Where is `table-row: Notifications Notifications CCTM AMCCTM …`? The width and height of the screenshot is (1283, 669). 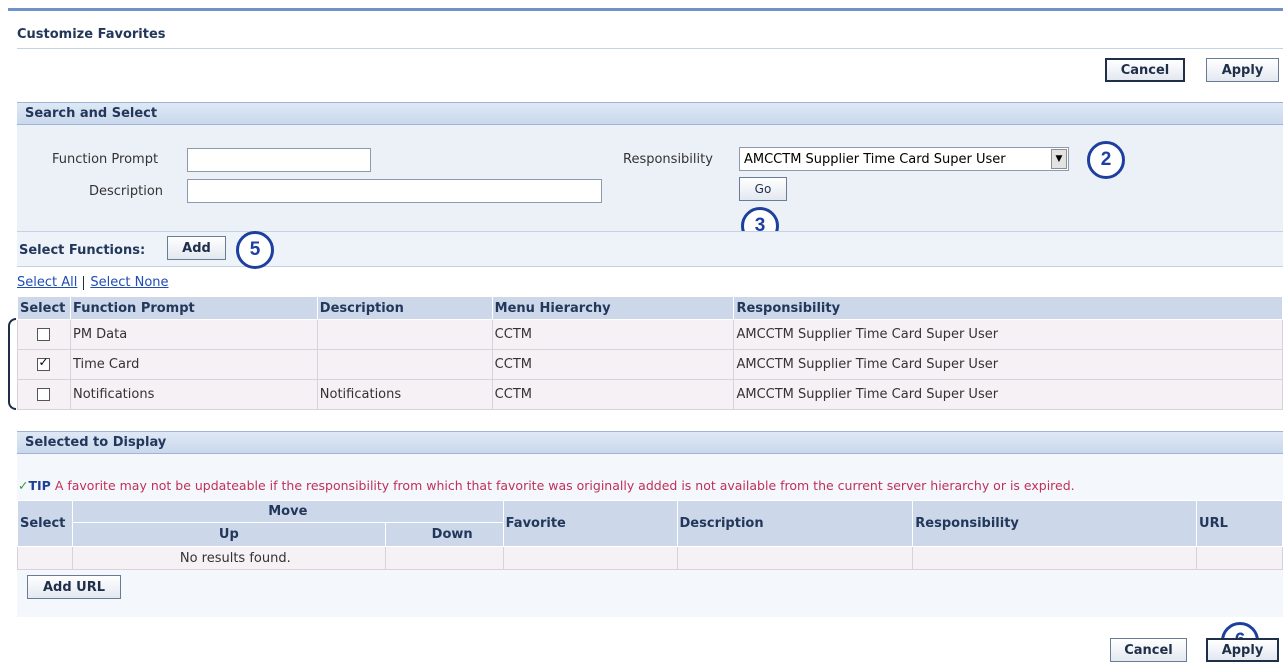 table-row: Notifications Notifications CCTM AMCCTM … is located at coordinates (650, 394).